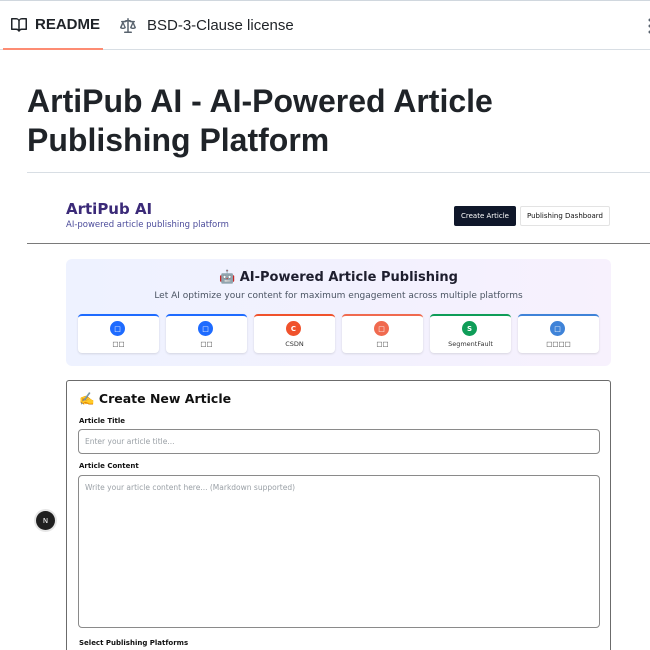  What do you see at coordinates (293, 328) in the screenshot?
I see `platform-badge: C` at bounding box center [293, 328].